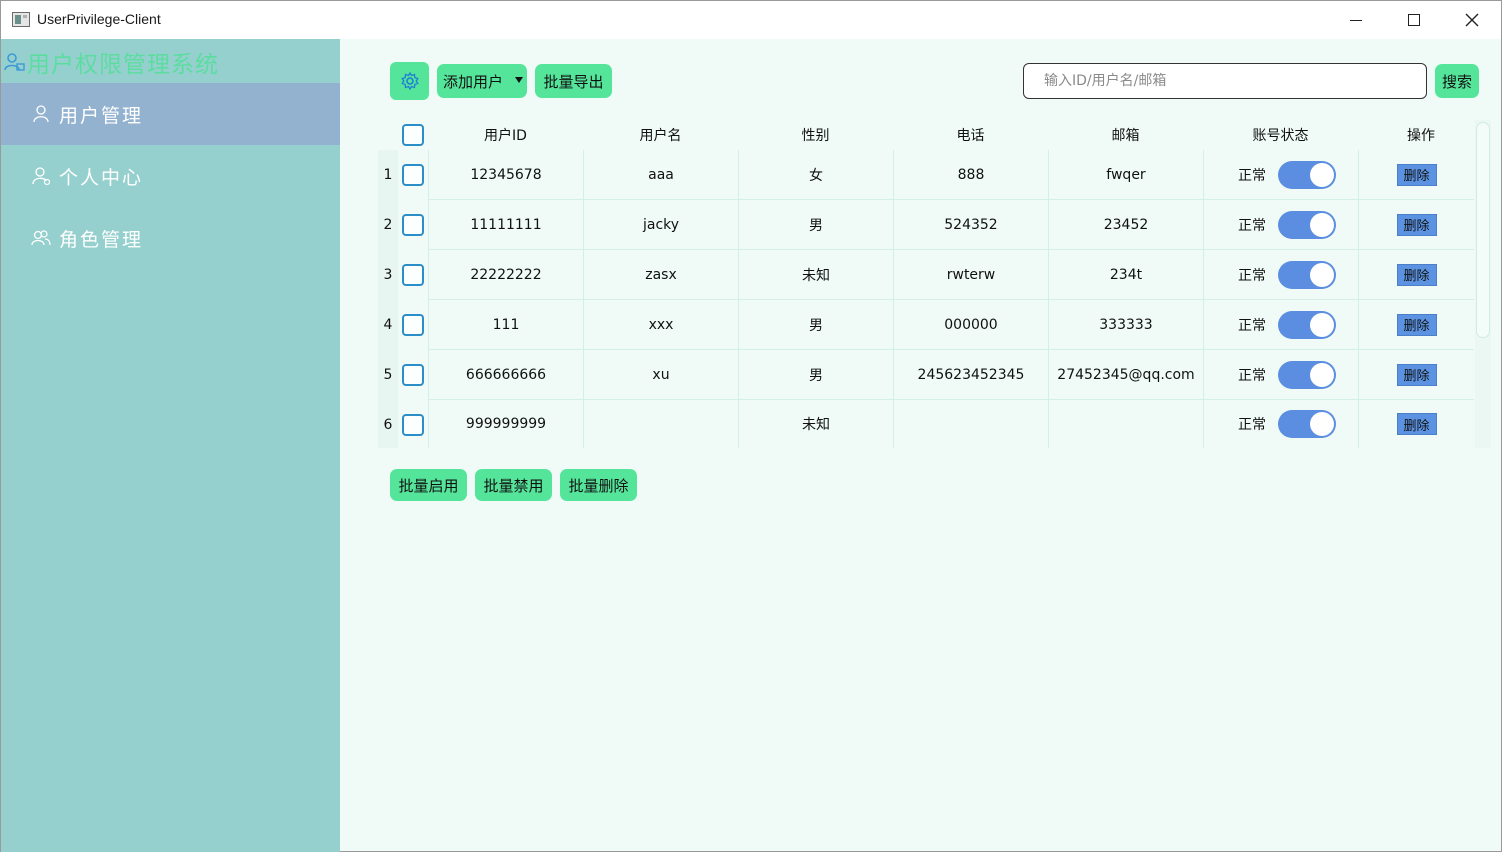 Image resolution: width=1502 pixels, height=852 pixels. Describe the element at coordinates (573, 81) in the screenshot. I see `batch-export-button: 批量导出` at that location.